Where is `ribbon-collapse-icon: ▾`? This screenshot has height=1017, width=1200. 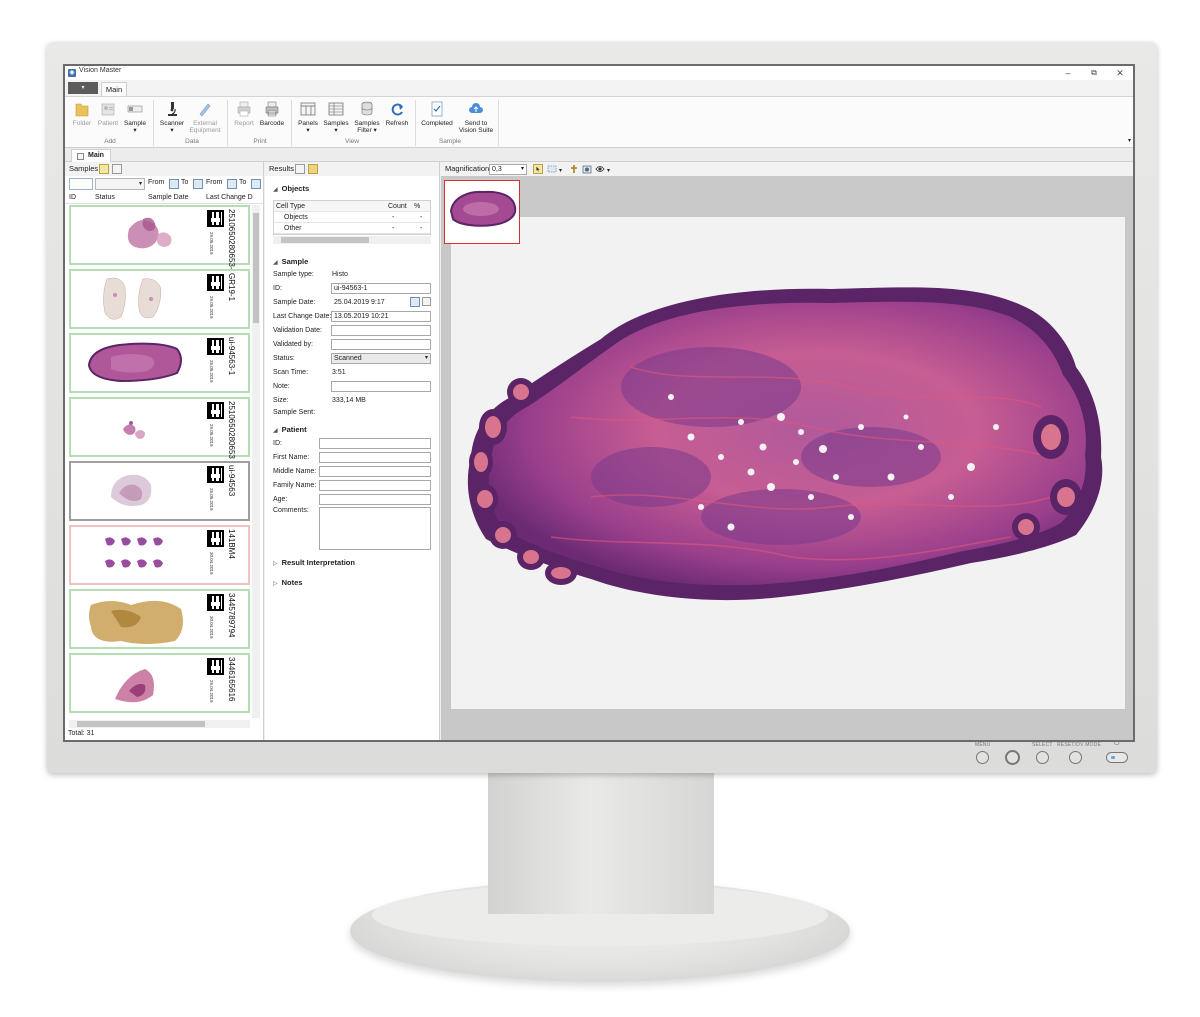 ribbon-collapse-icon: ▾ is located at coordinates (1129, 140).